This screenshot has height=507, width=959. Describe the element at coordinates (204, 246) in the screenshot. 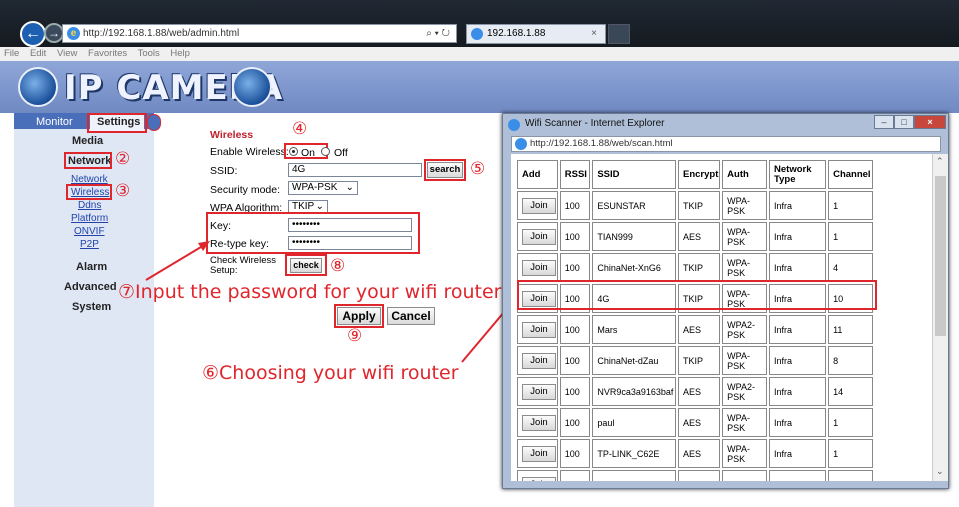

I see `arrowhead-icon` at that location.